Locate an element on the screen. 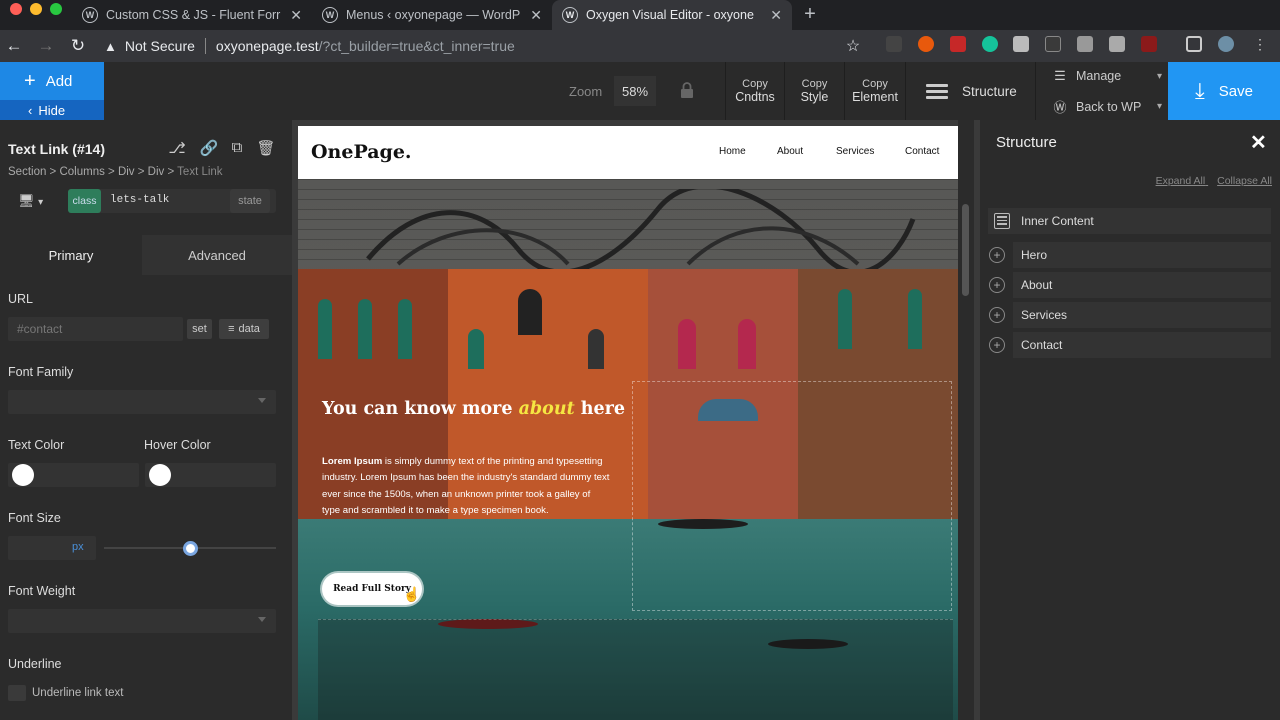 This screenshot has width=1280, height=720. maximize-window-icon is located at coordinates (56, 9).